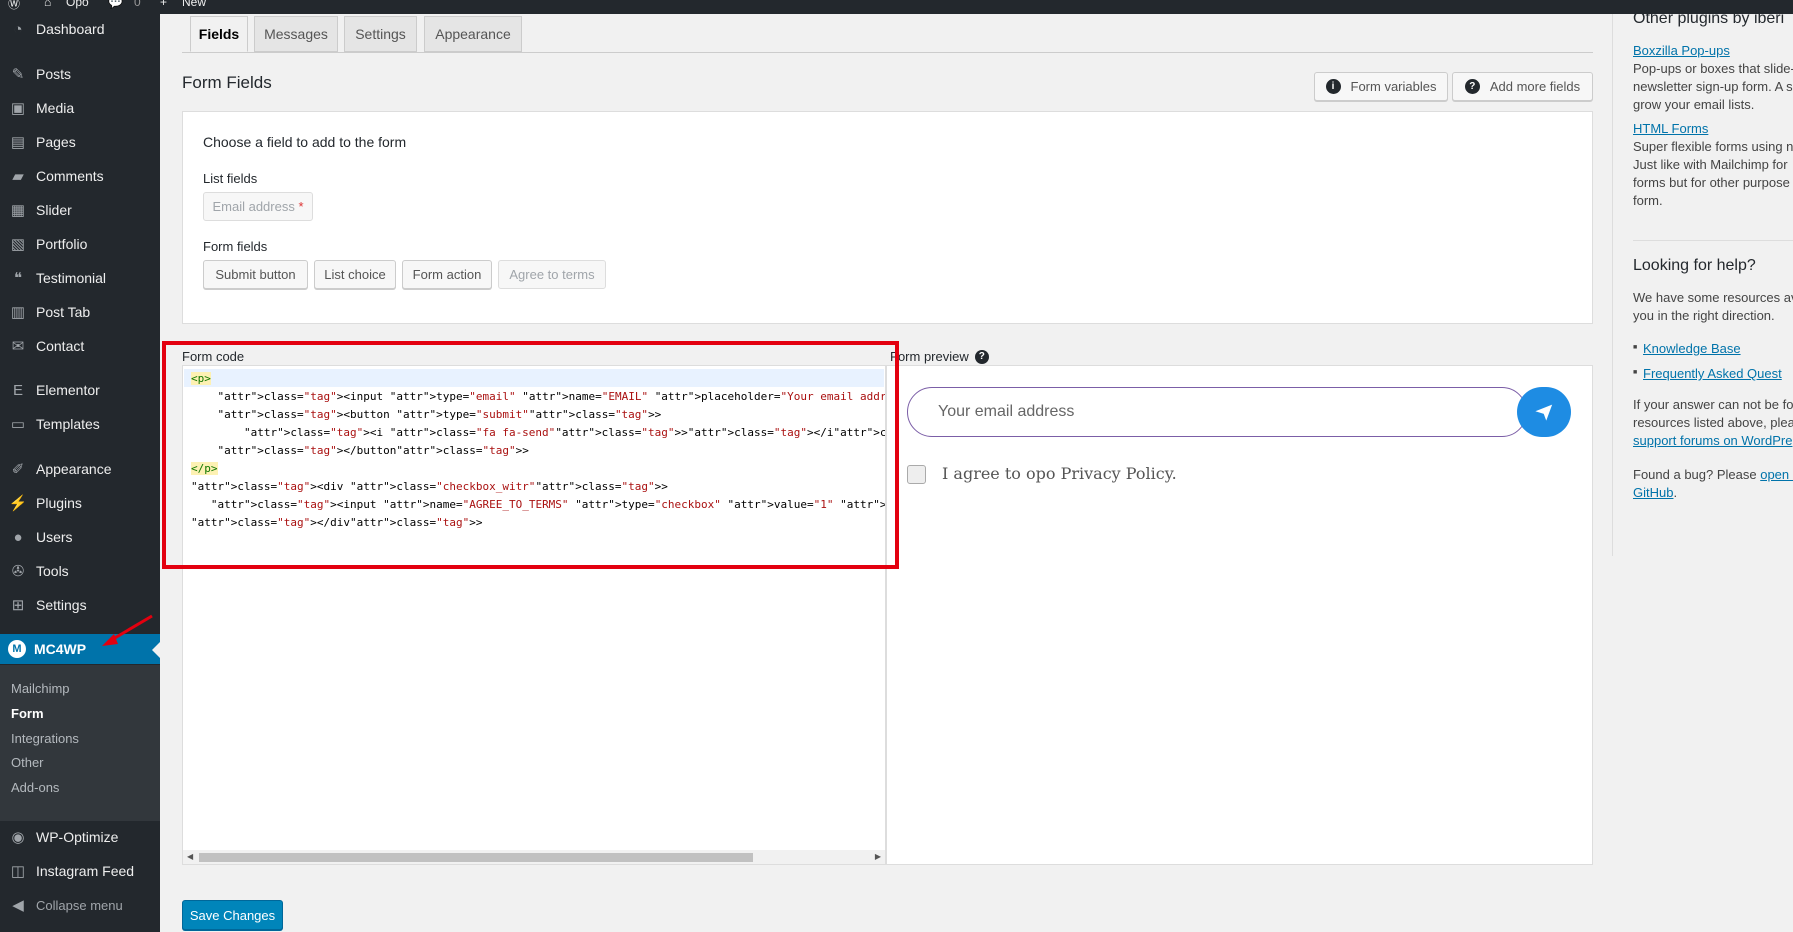 The width and height of the screenshot is (1793, 932). I want to click on sidebar-item-users: ● Users, so click(80, 537).